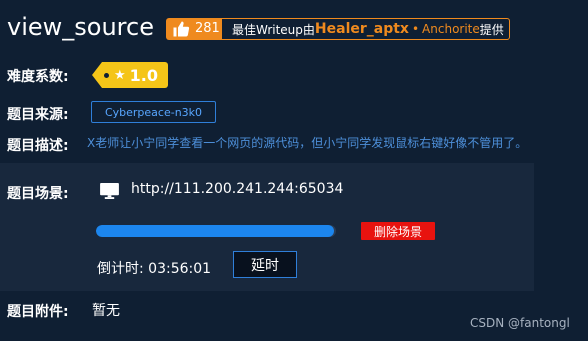 The image size is (588, 341). I want to click on time-remaining-fill, so click(215, 231).